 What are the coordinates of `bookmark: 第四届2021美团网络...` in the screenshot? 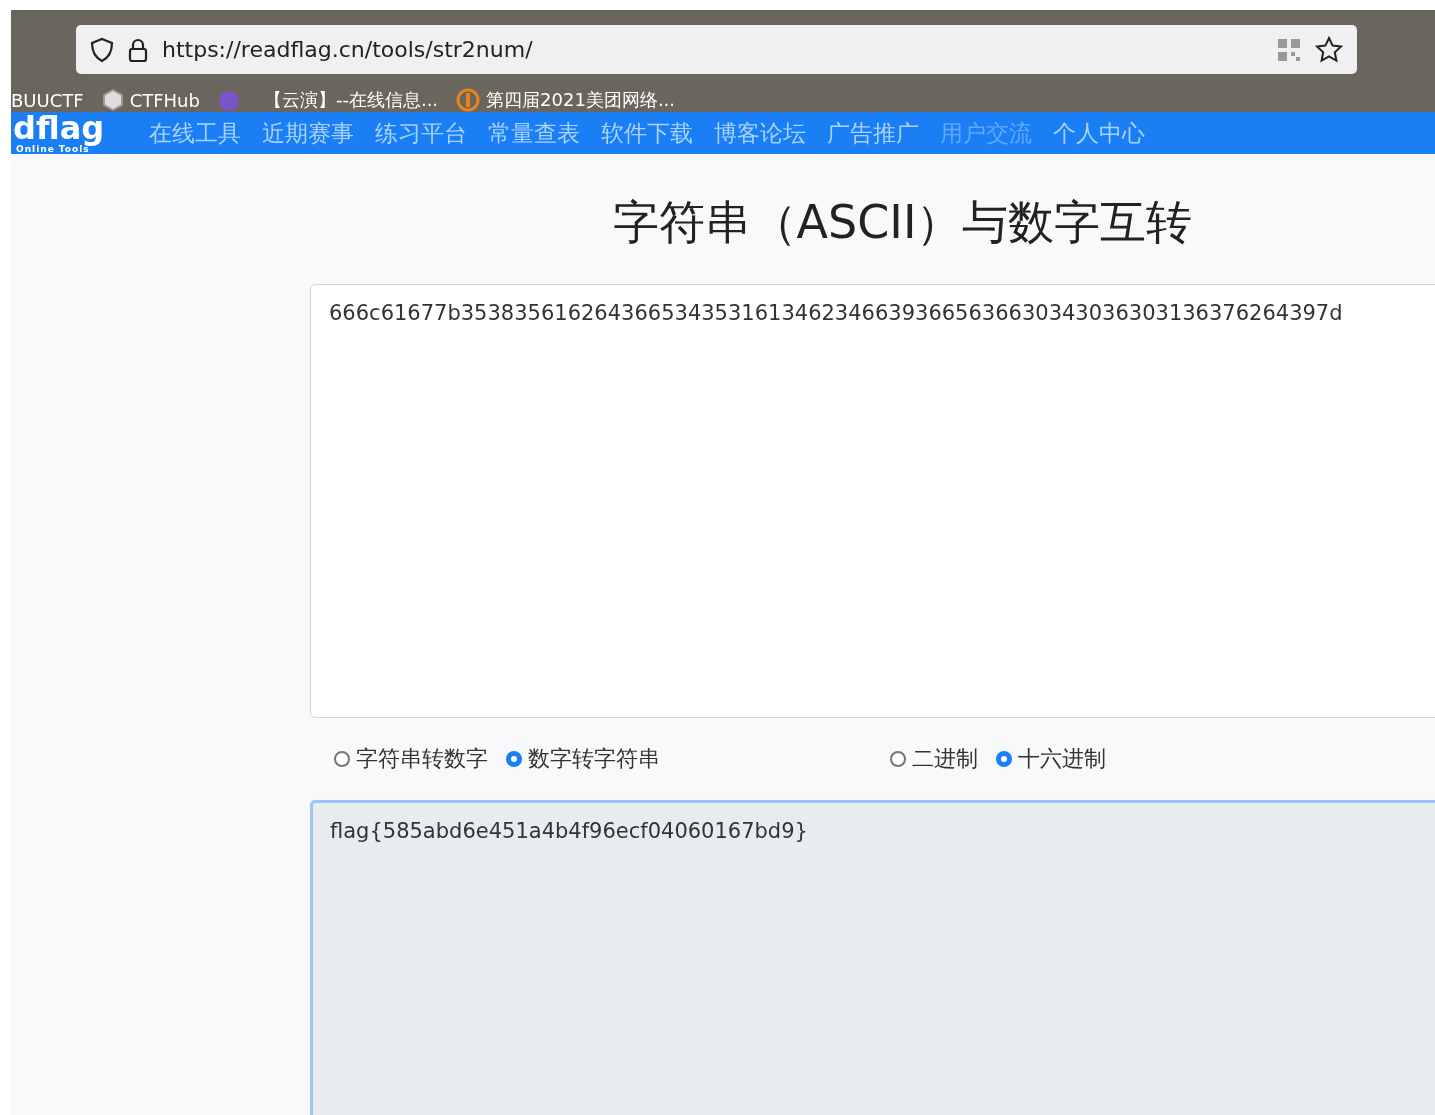 It's located at (581, 100).